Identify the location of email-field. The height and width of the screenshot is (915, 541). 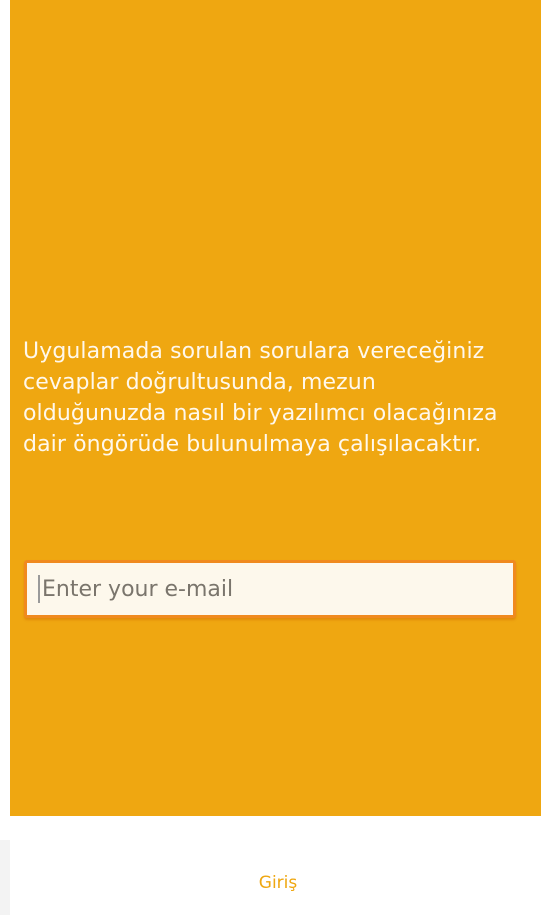
(276, 589).